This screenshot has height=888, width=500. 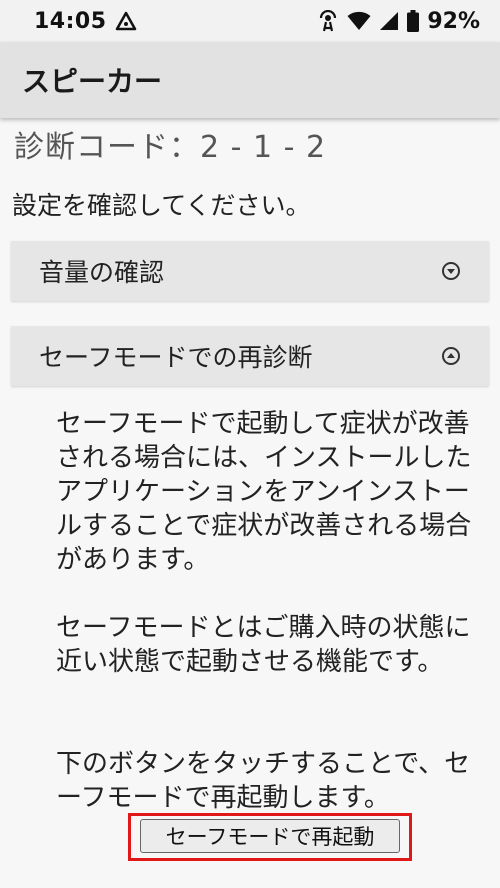 I want to click on accordion-safe-mode: セーフモードでの再診断, so click(x=250, y=356).